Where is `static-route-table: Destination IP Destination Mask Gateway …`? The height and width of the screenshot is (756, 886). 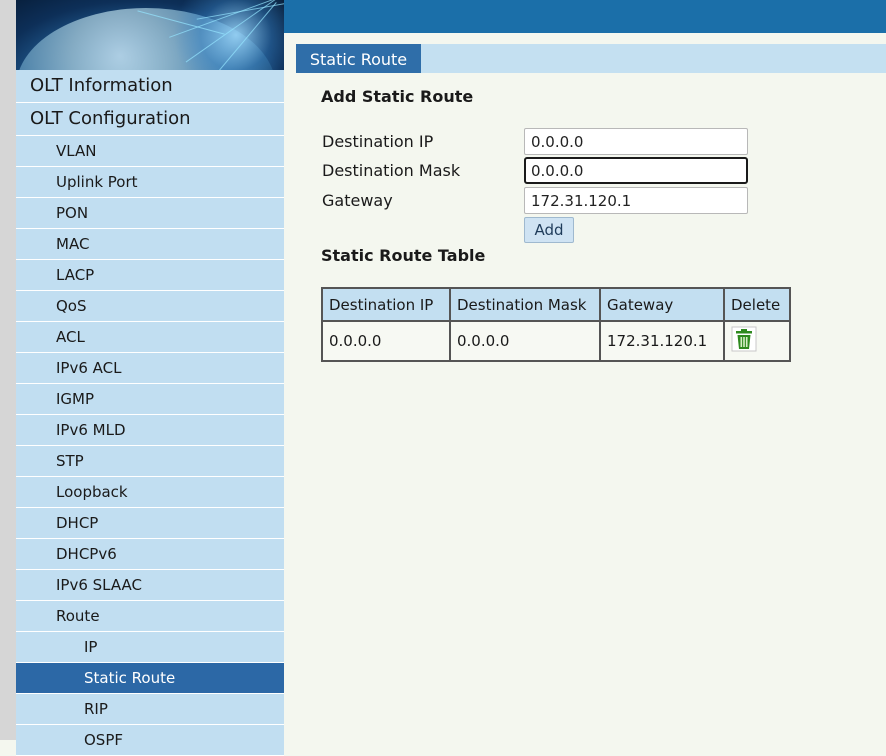 static-route-table: Destination IP Destination Mask Gateway … is located at coordinates (556, 324).